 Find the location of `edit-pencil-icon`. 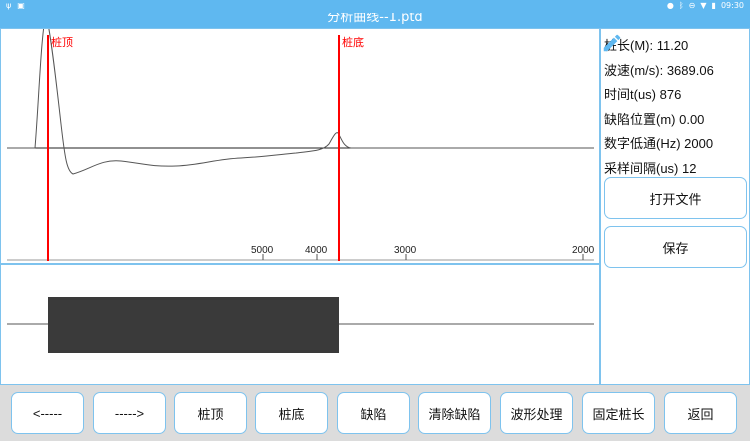

edit-pencil-icon is located at coordinates (612, 43).